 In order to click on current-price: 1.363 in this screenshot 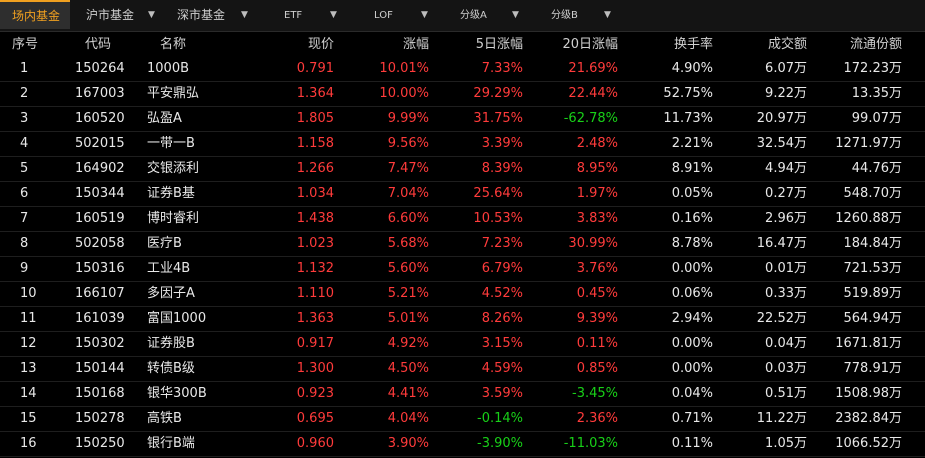, I will do `click(315, 318)`.